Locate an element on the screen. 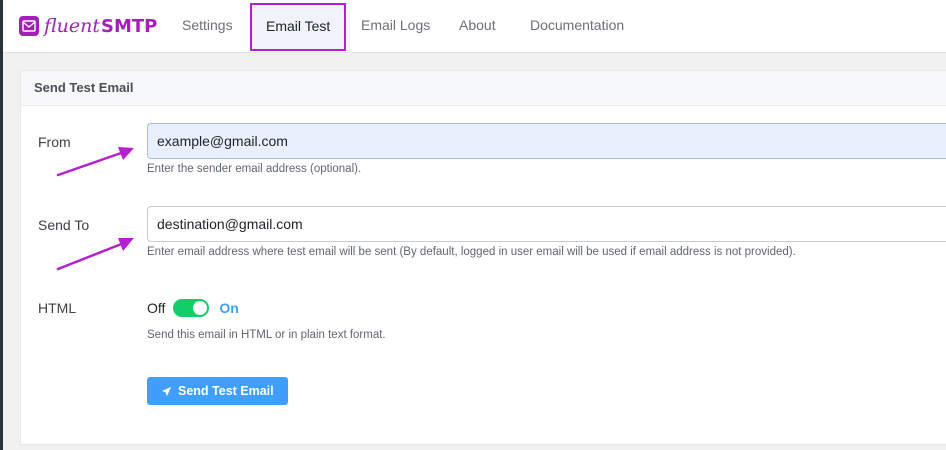 This screenshot has height=450, width=946. html-label: HTML is located at coordinates (57, 308).